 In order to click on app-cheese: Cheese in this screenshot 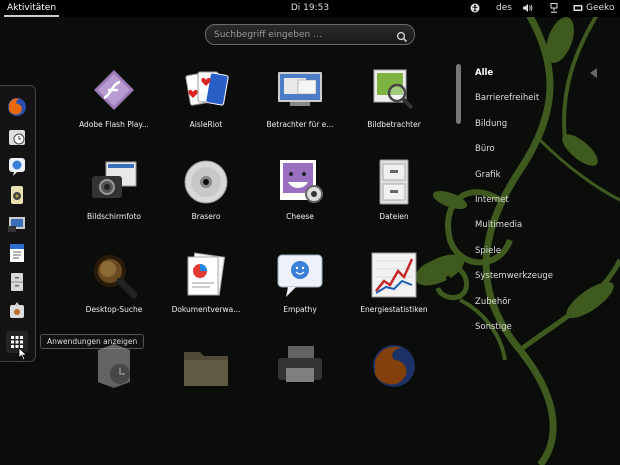, I will do `click(300, 203)`.